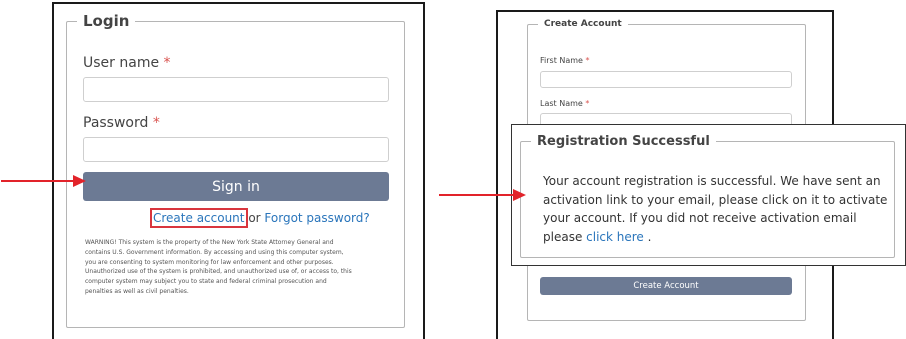 This screenshot has height=339, width=906. Describe the element at coordinates (254, 218) in the screenshot. I see `or-text: or` at that location.